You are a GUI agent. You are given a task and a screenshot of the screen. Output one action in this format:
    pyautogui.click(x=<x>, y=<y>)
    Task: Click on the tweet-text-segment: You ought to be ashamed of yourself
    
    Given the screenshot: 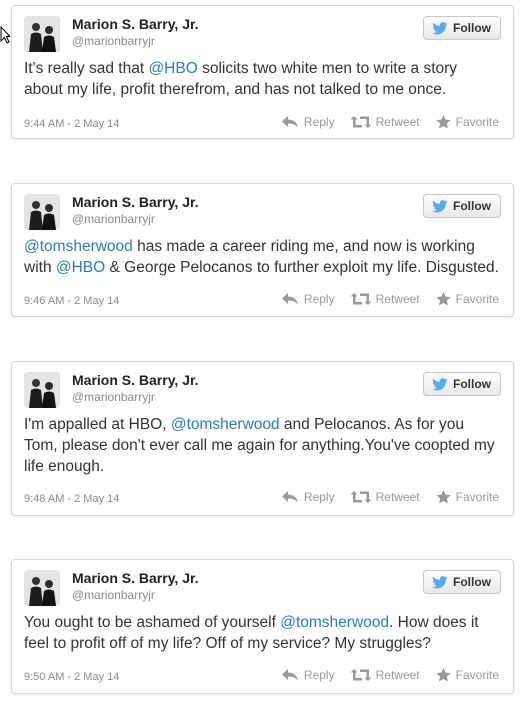 What is the action you would take?
    pyautogui.click(x=152, y=622)
    